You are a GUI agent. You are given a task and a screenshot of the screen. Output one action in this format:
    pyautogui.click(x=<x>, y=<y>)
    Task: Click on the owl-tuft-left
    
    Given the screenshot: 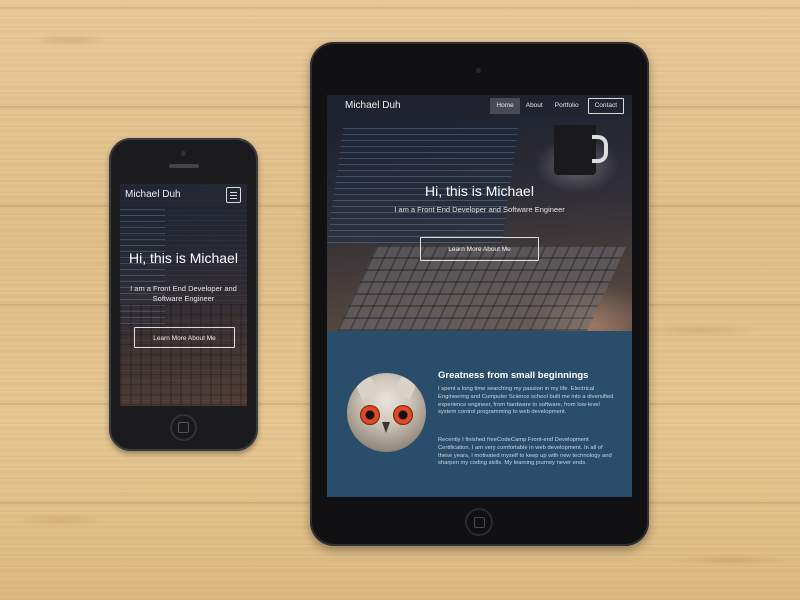 What is the action you would take?
    pyautogui.click(x=366, y=386)
    